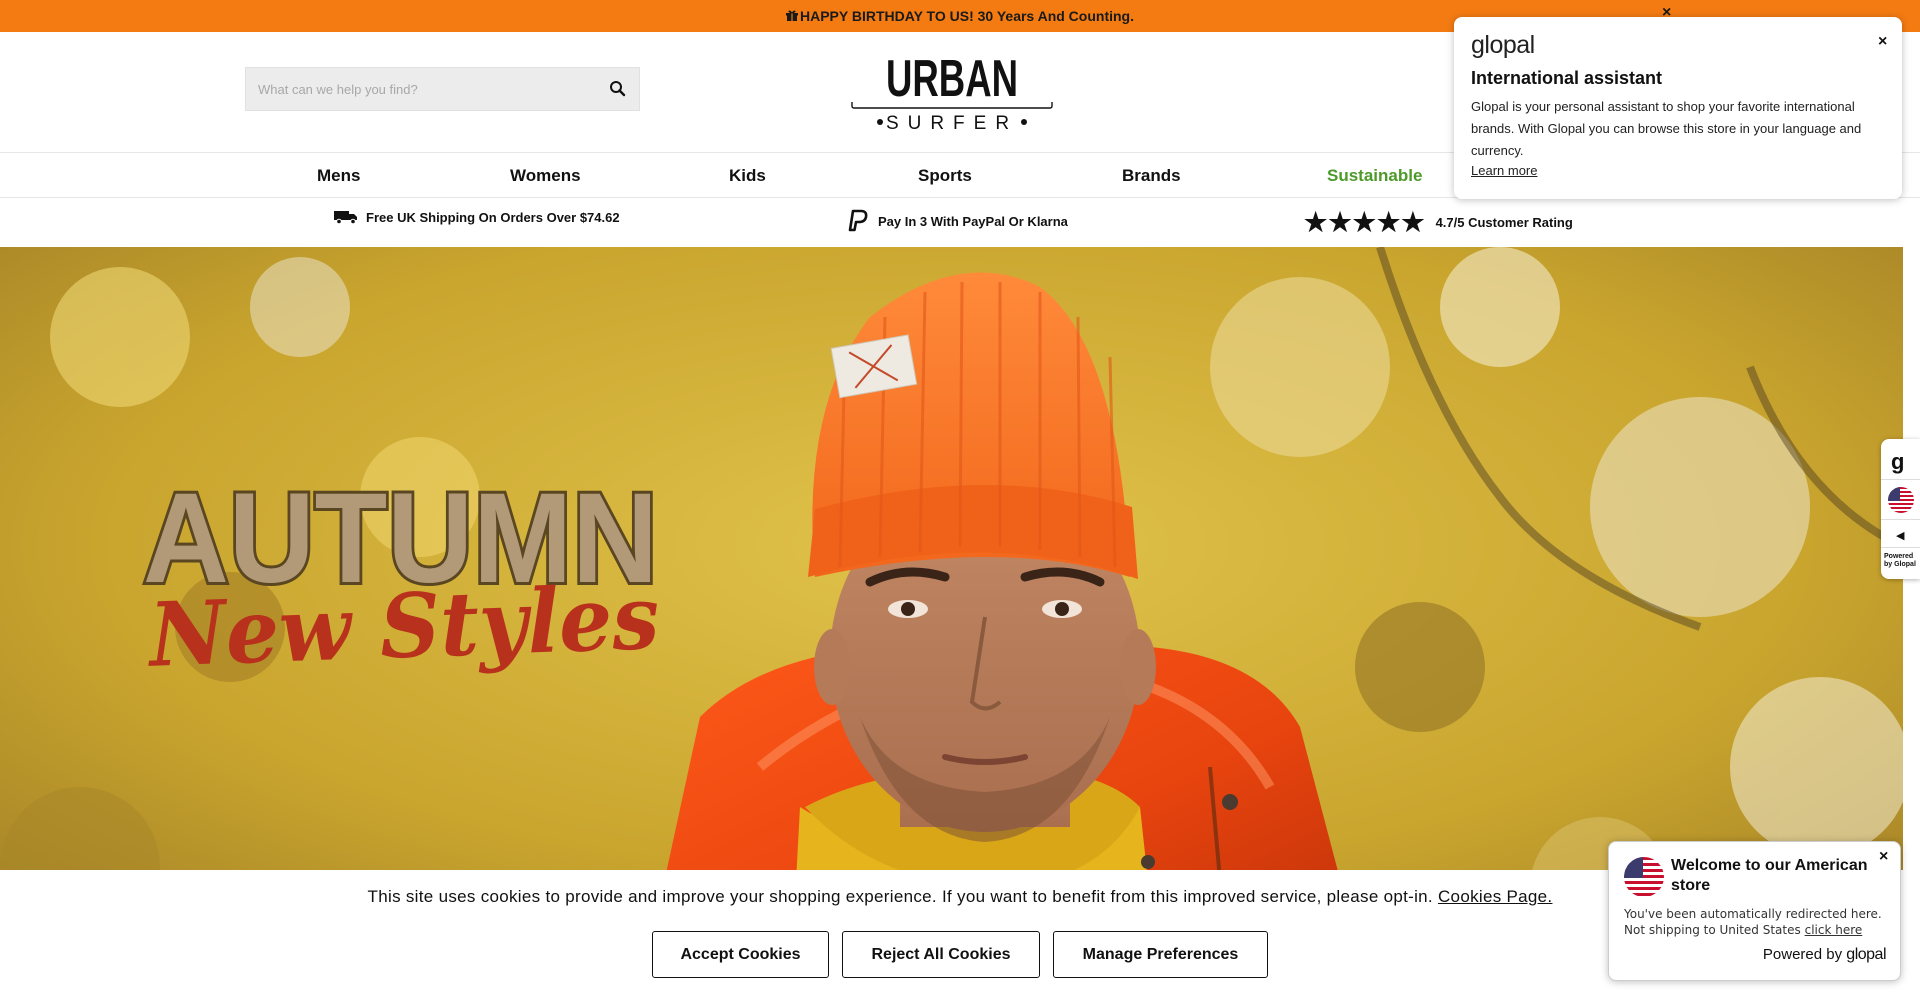  Describe the element at coordinates (1151, 176) in the screenshot. I see `nav-item-brands: Brands` at that location.